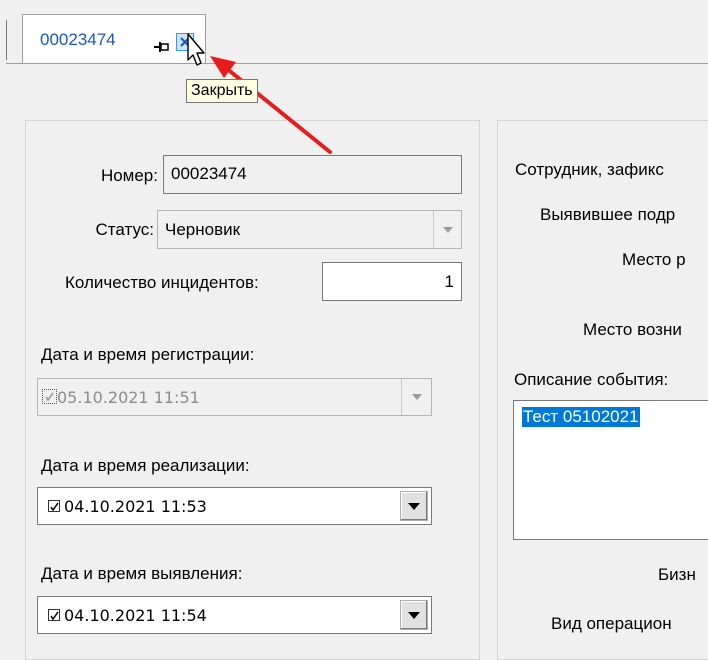 Image resolution: width=708 pixels, height=660 pixels. I want to click on status-value: Черновик, so click(203, 229).